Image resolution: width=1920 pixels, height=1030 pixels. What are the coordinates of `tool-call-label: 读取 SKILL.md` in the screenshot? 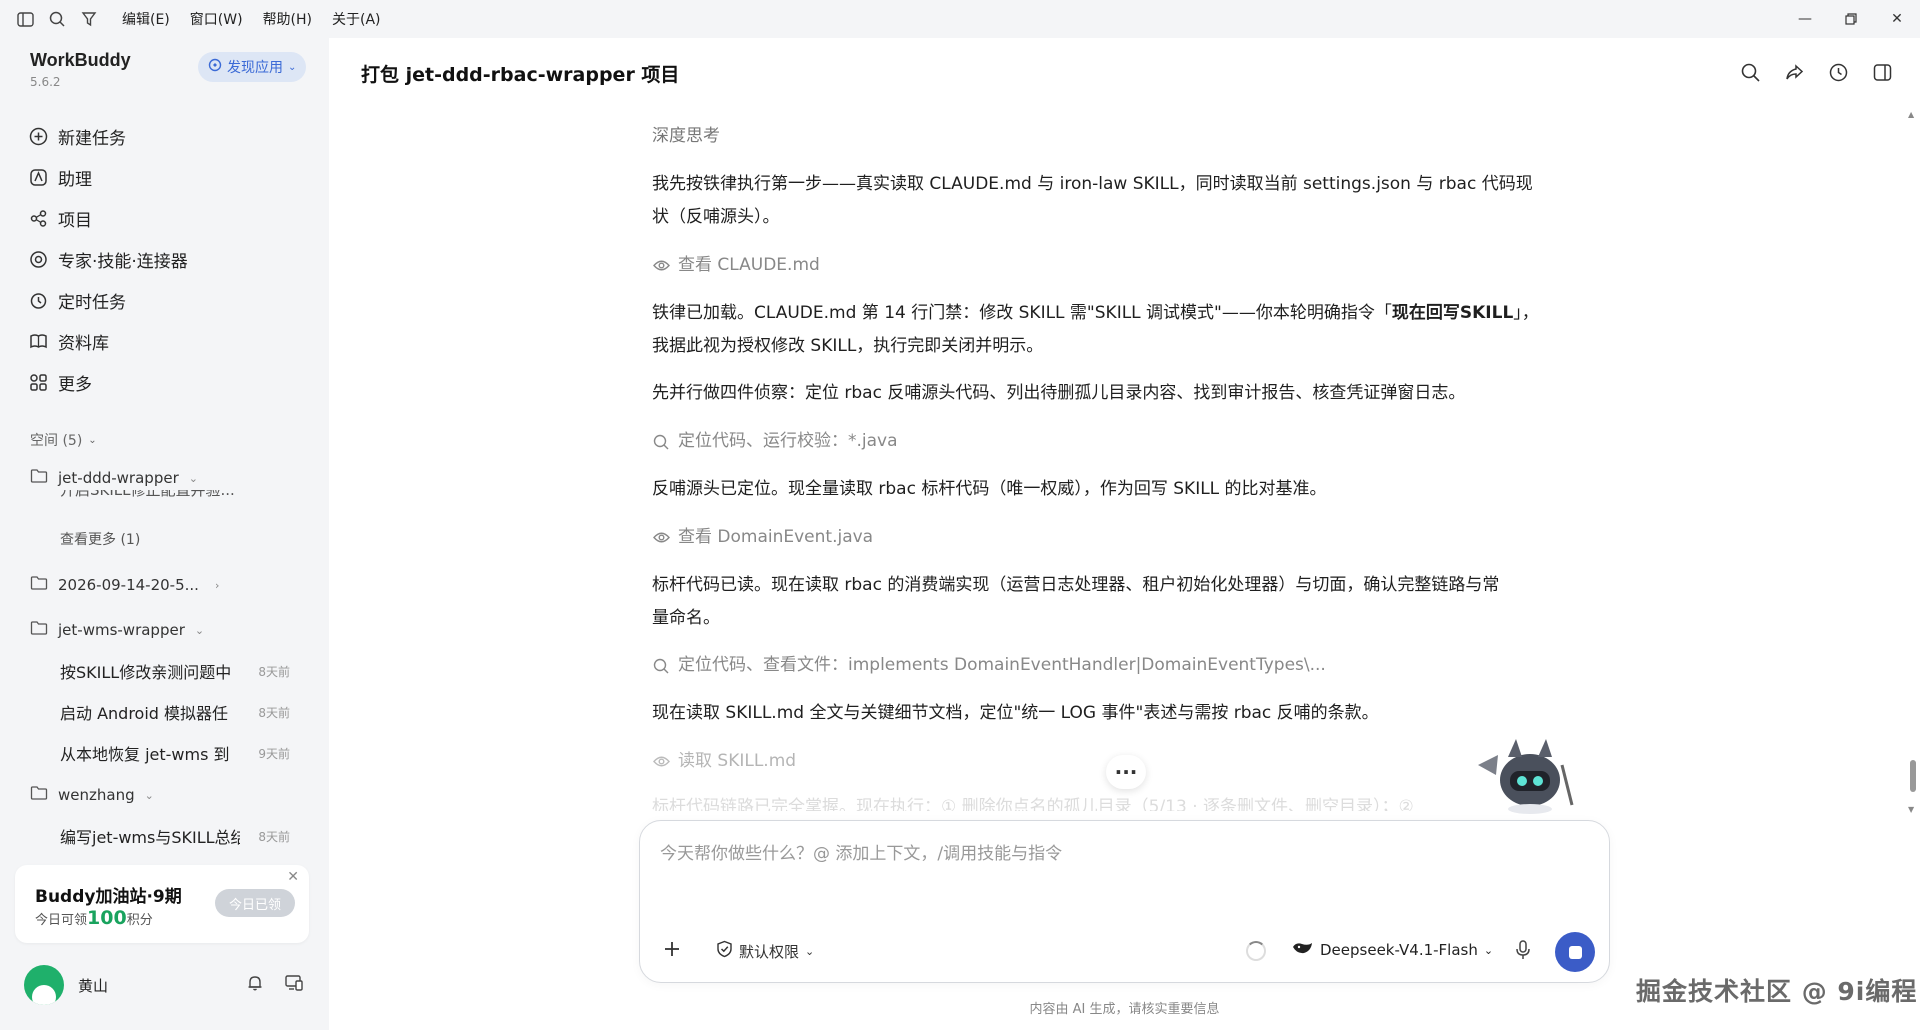 It's located at (737, 761).